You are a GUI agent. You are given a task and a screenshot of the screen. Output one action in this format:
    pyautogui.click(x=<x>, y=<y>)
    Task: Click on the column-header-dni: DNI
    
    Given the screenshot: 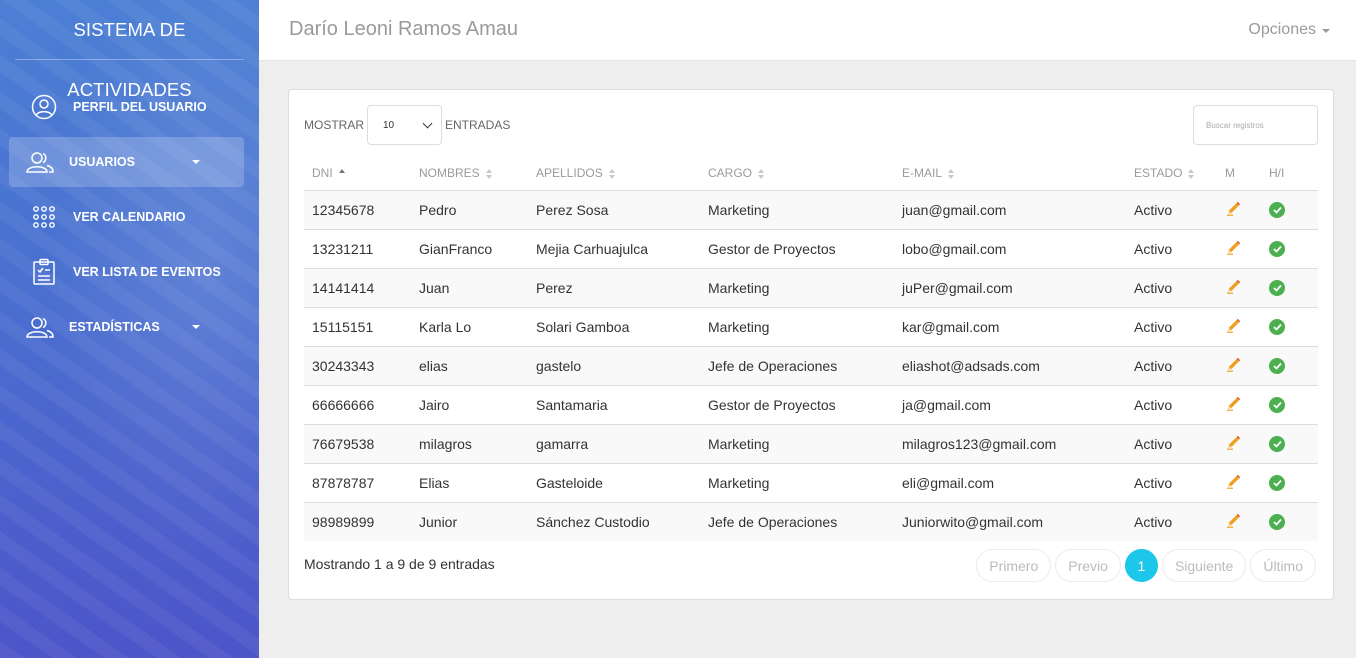 What is the action you would take?
    pyautogui.click(x=357, y=173)
    